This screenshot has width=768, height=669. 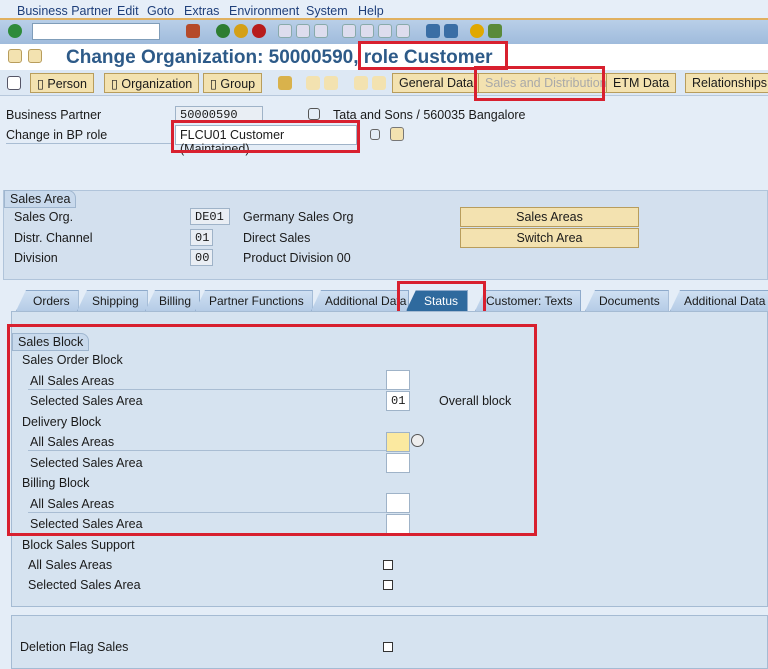 What do you see at coordinates (417, 440) in the screenshot?
I see `search-help-icon` at bounding box center [417, 440].